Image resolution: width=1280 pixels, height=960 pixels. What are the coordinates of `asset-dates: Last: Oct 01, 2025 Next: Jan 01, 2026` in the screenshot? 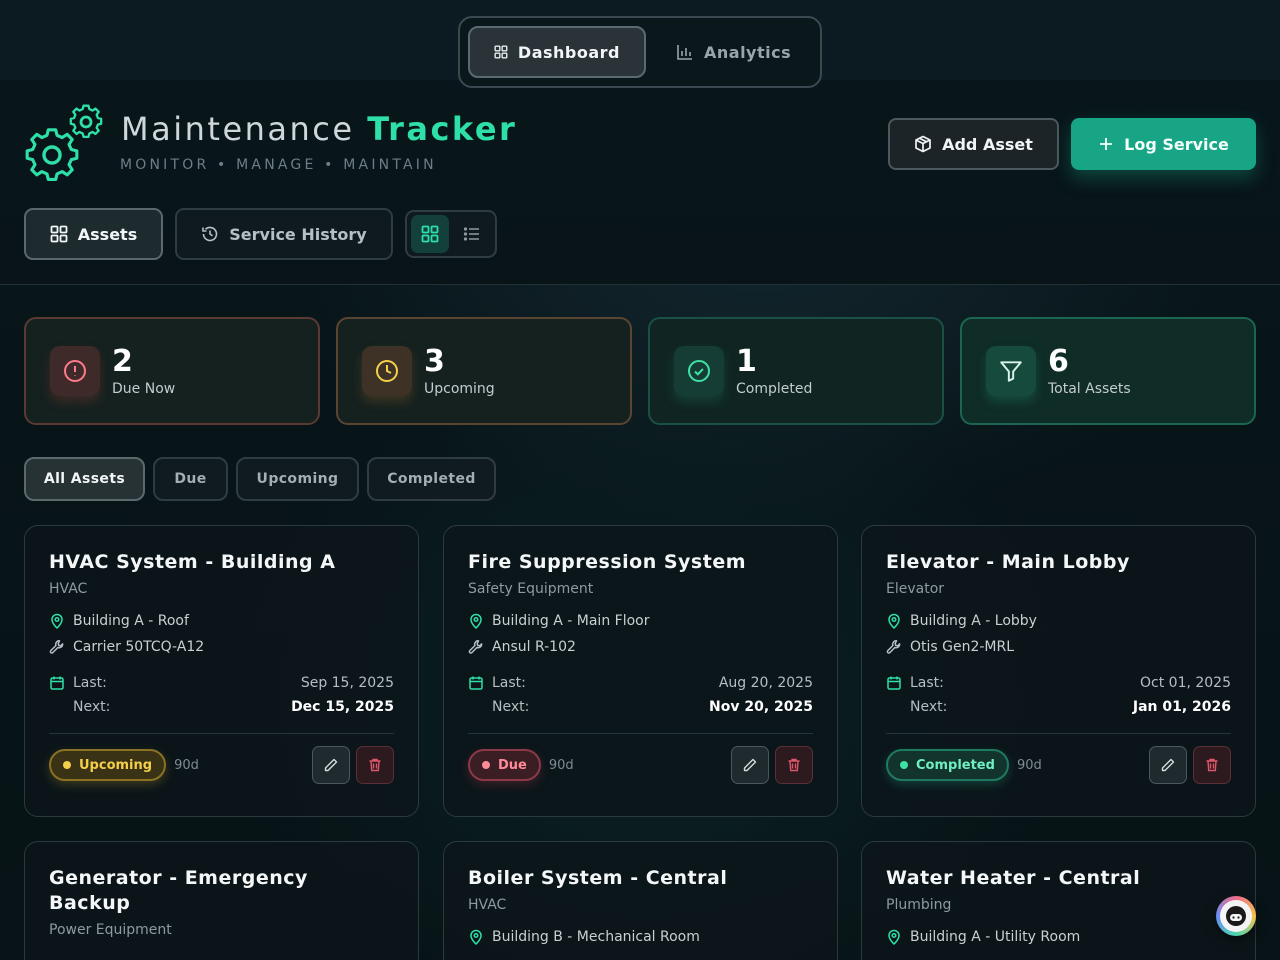 It's located at (1058, 695).